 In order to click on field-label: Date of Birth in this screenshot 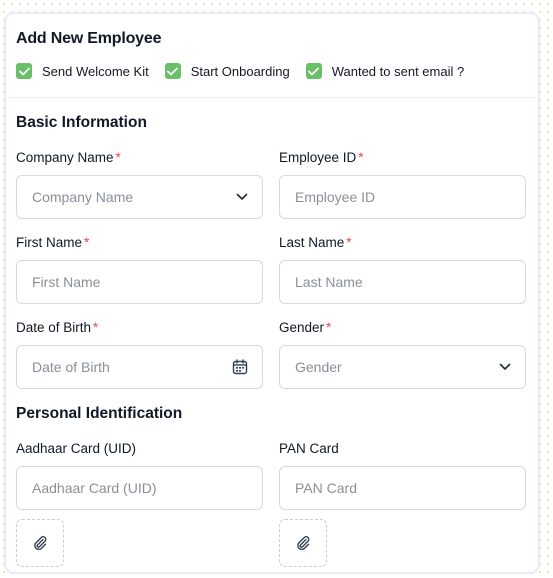, I will do `click(54, 327)`.